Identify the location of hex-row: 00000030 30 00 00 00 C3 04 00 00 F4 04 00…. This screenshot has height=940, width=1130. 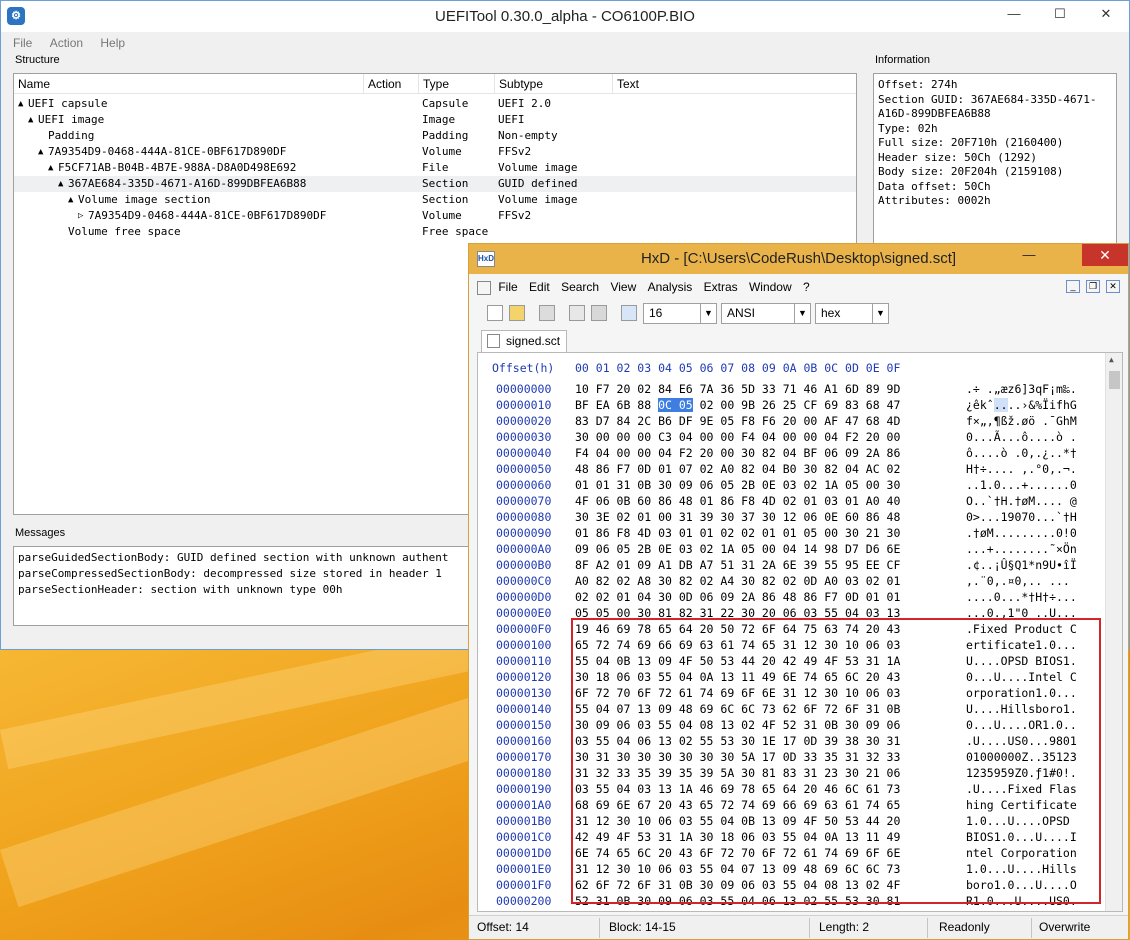
(788, 437).